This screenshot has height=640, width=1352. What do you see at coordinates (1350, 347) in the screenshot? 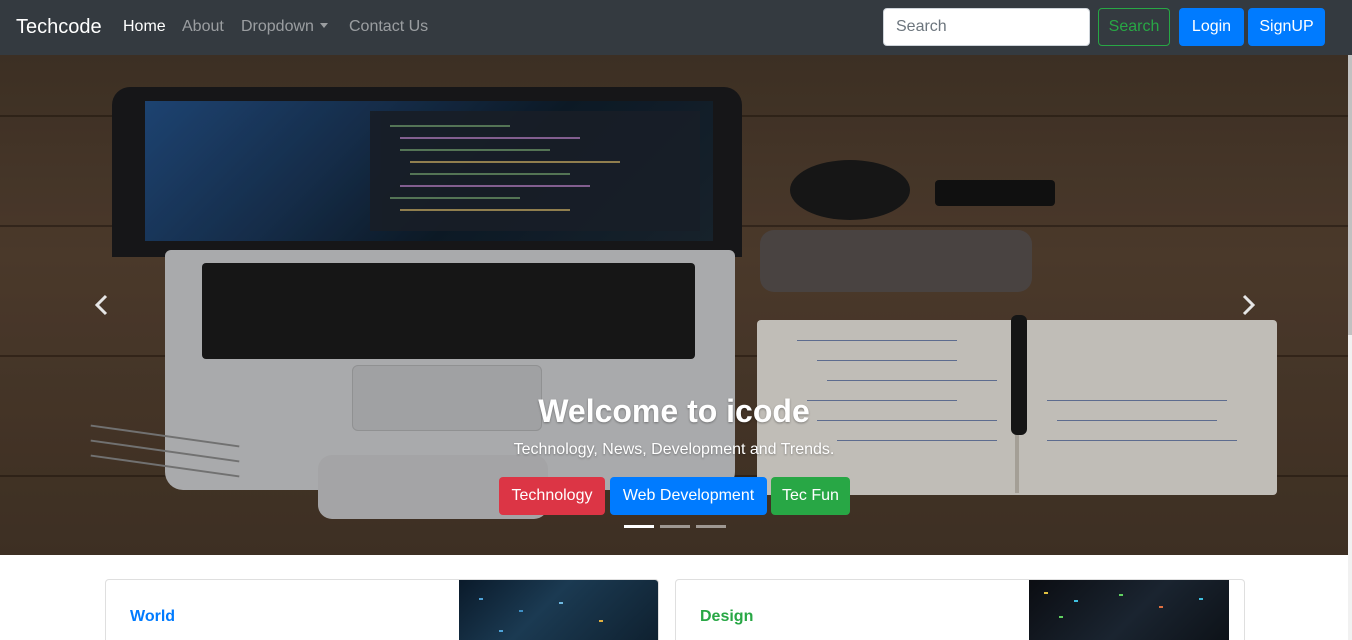
I see `page-scrollbar` at bounding box center [1350, 347].